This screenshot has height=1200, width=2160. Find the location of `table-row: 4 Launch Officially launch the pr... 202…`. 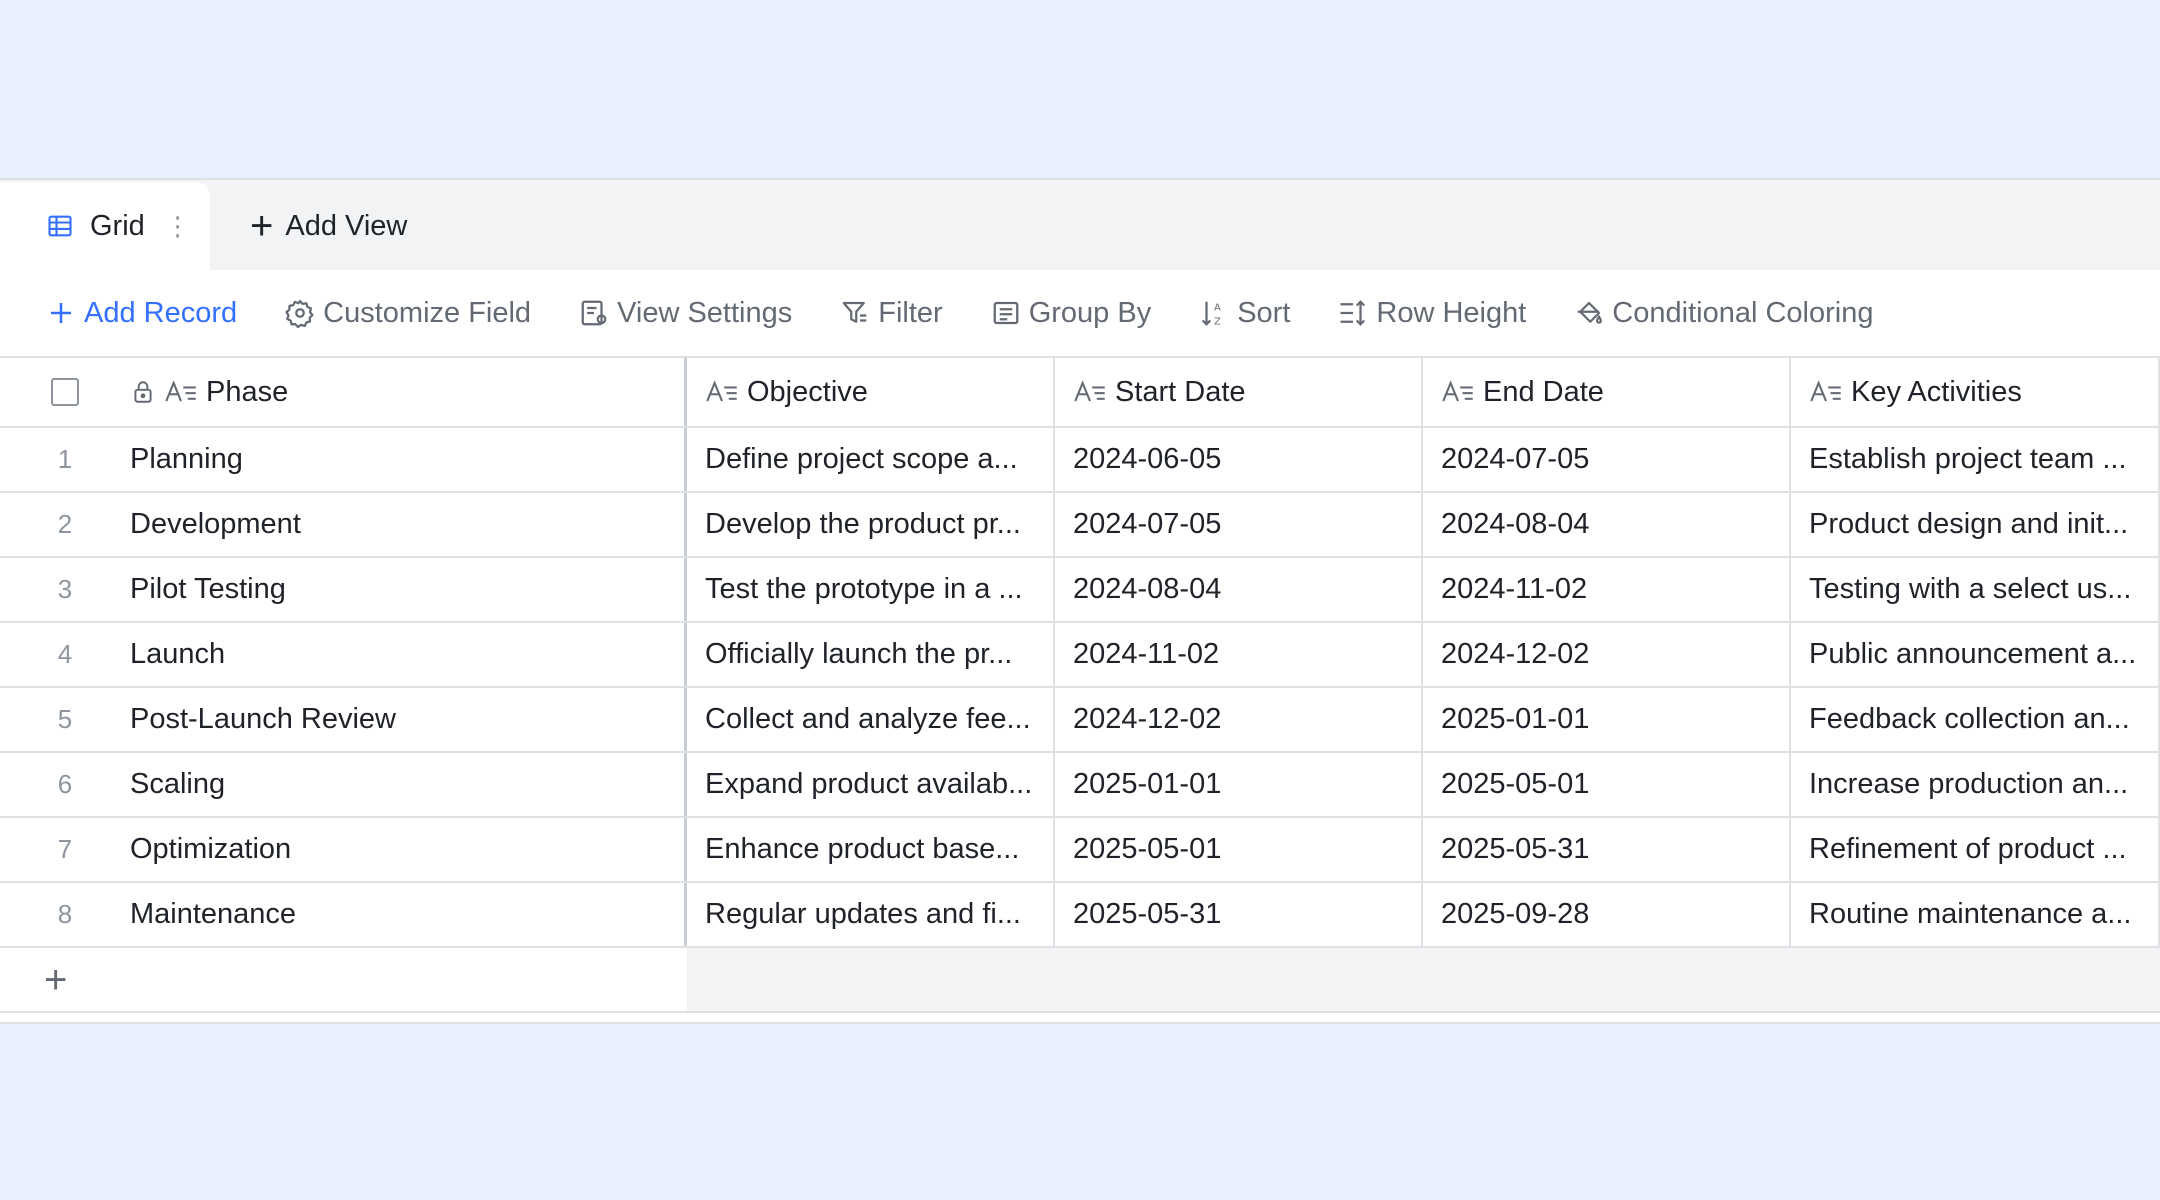

table-row: 4 Launch Officially launch the pr... 202… is located at coordinates (1080, 655).